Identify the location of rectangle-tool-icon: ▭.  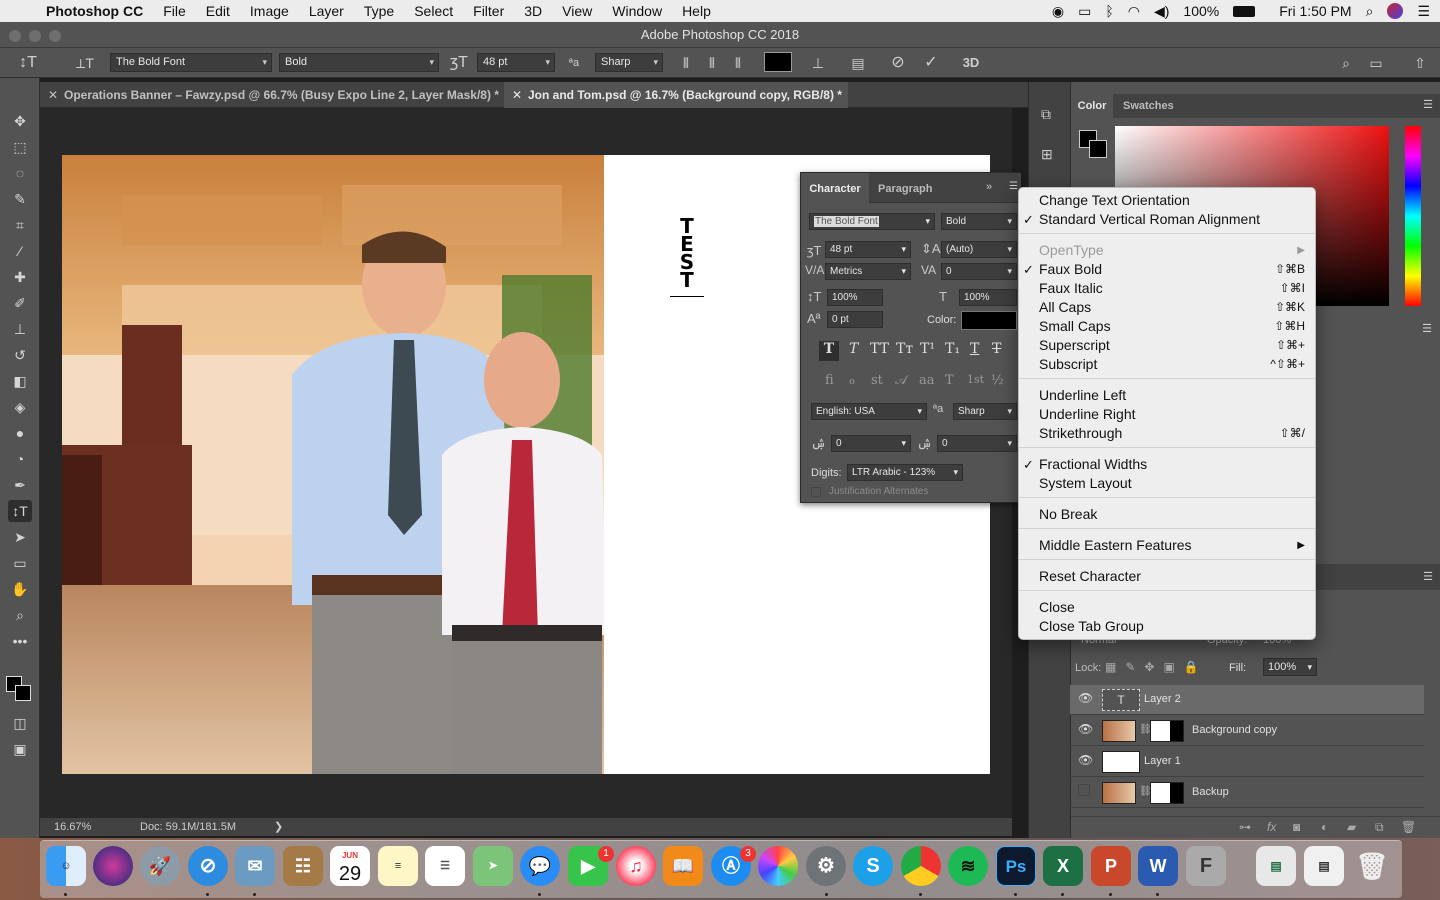
(20, 563).